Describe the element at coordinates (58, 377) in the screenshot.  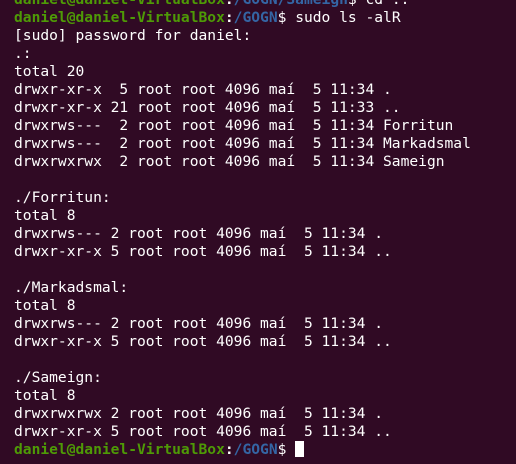
I see `output-line: ./Sameign:` at that location.